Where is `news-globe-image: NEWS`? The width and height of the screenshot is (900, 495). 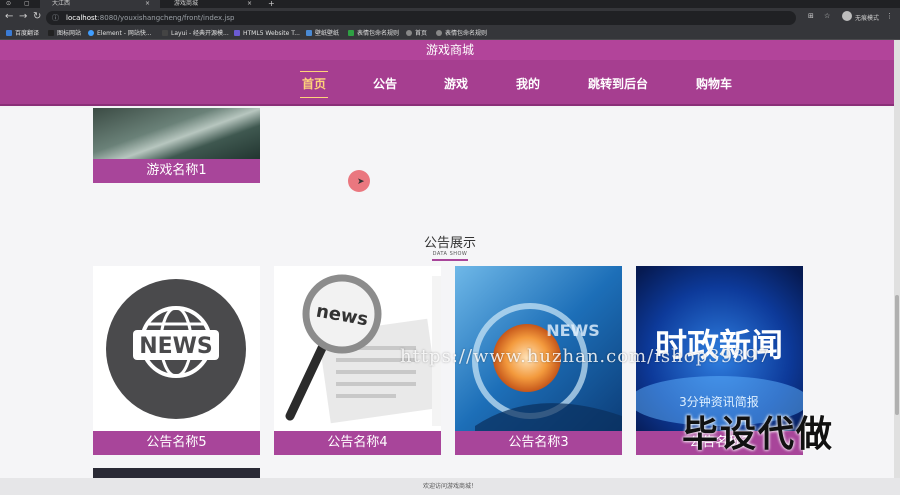
news-globe-image: NEWS is located at coordinates (176, 348).